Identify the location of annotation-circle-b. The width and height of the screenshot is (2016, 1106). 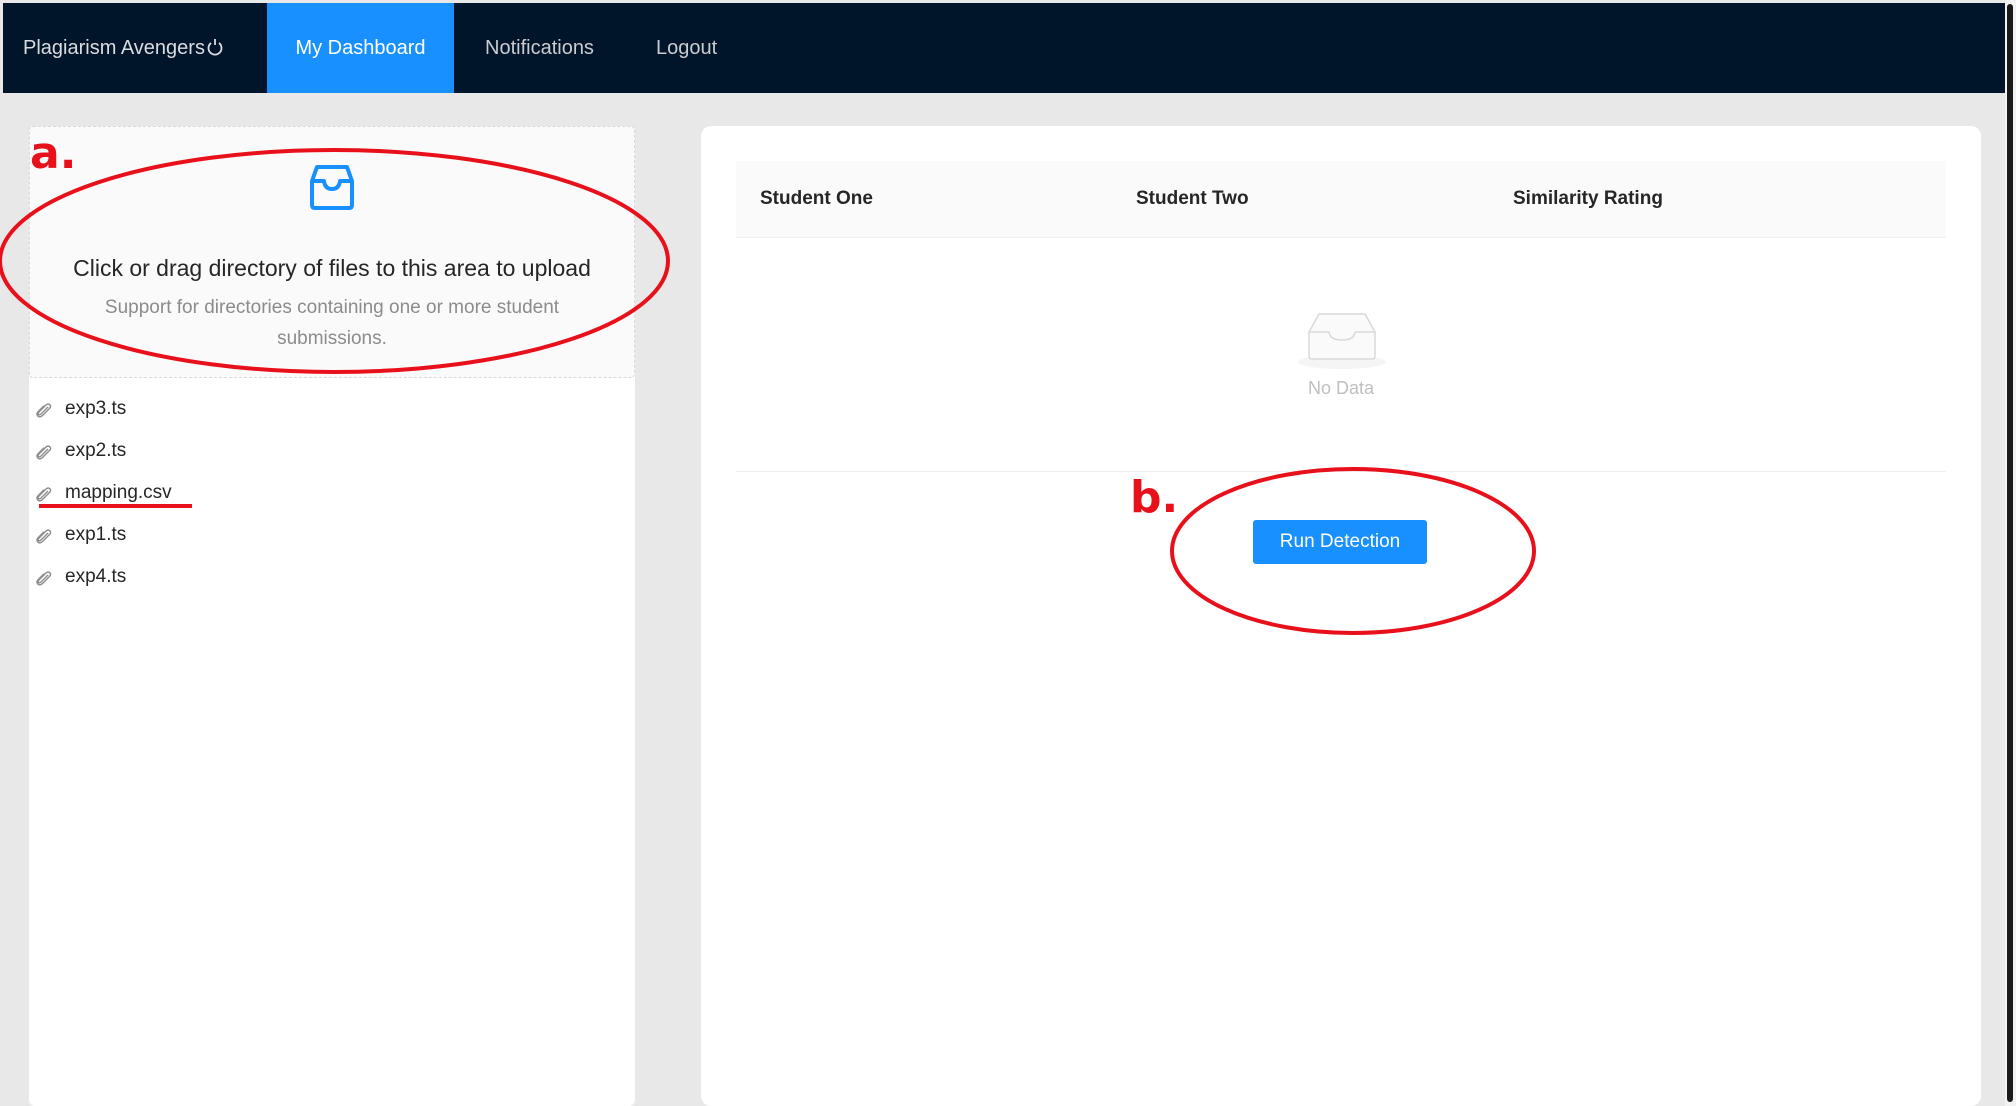
(1353, 551).